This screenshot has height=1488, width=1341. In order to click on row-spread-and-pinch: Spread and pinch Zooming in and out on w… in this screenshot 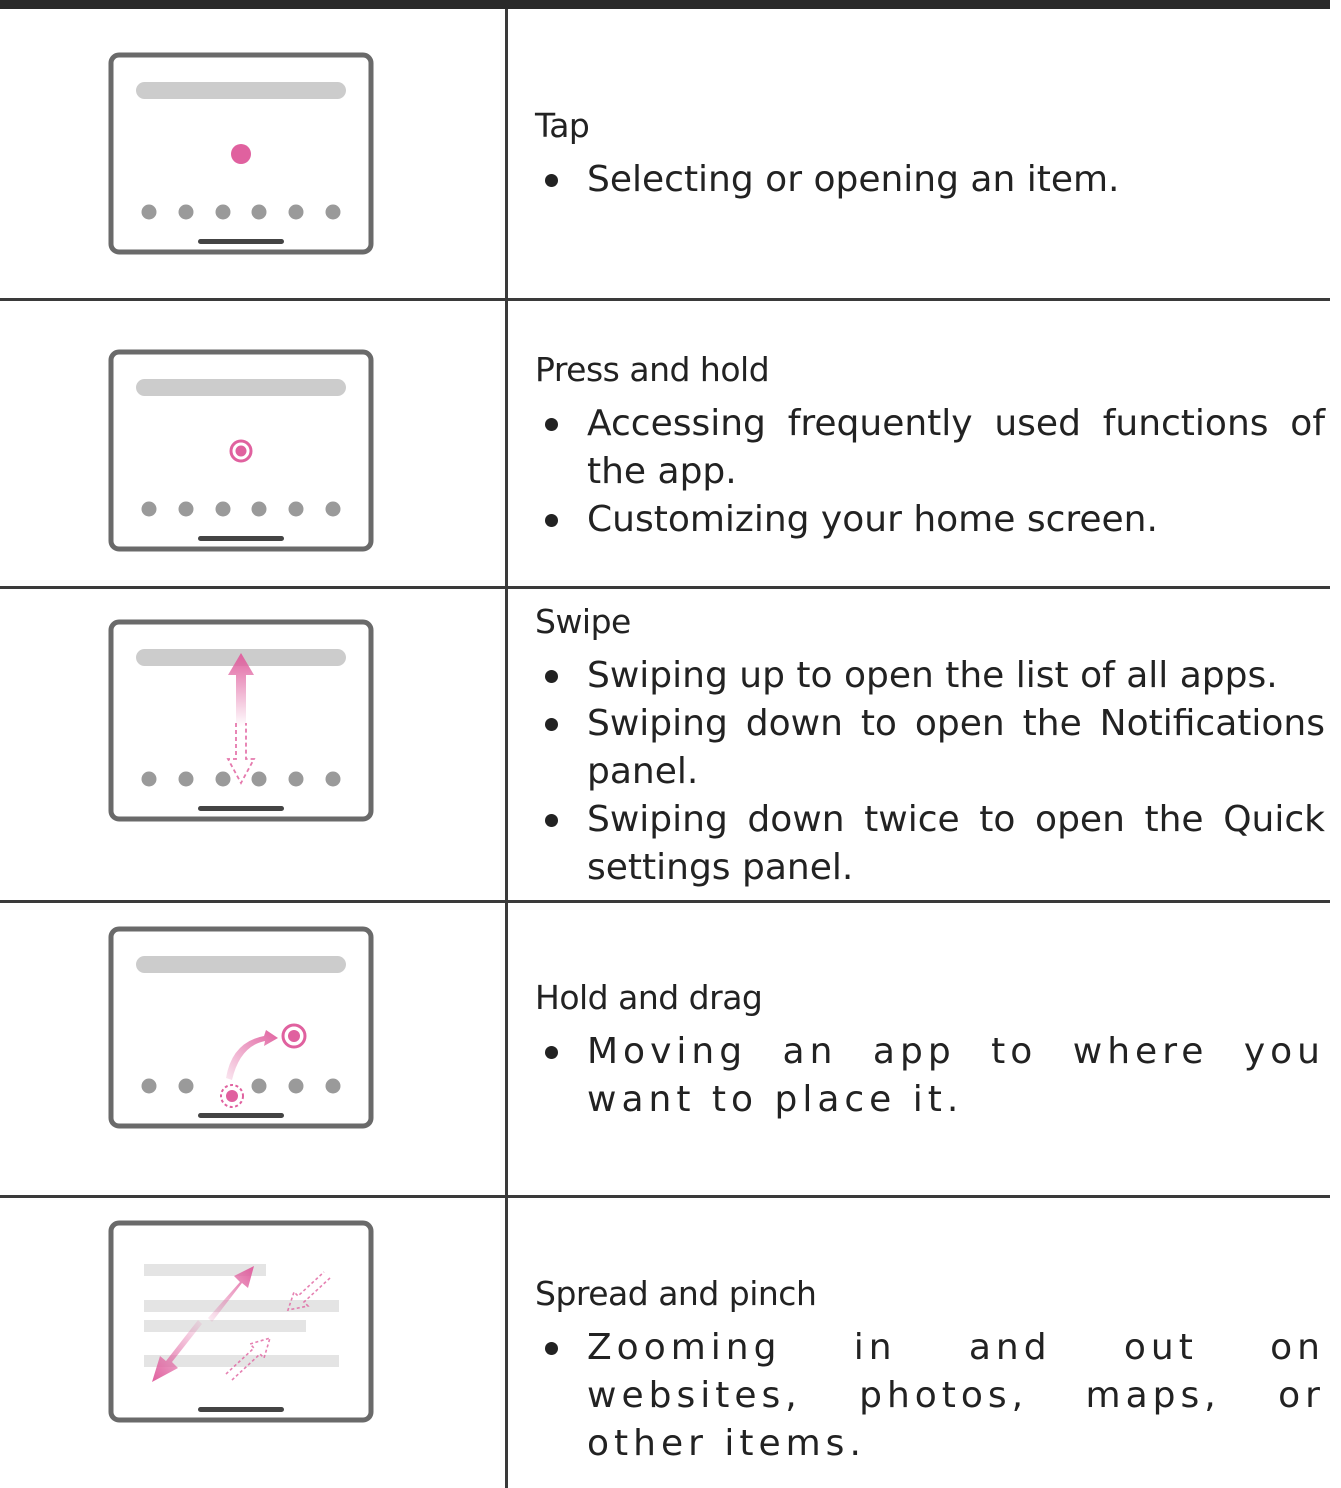, I will do `click(930, 1370)`.